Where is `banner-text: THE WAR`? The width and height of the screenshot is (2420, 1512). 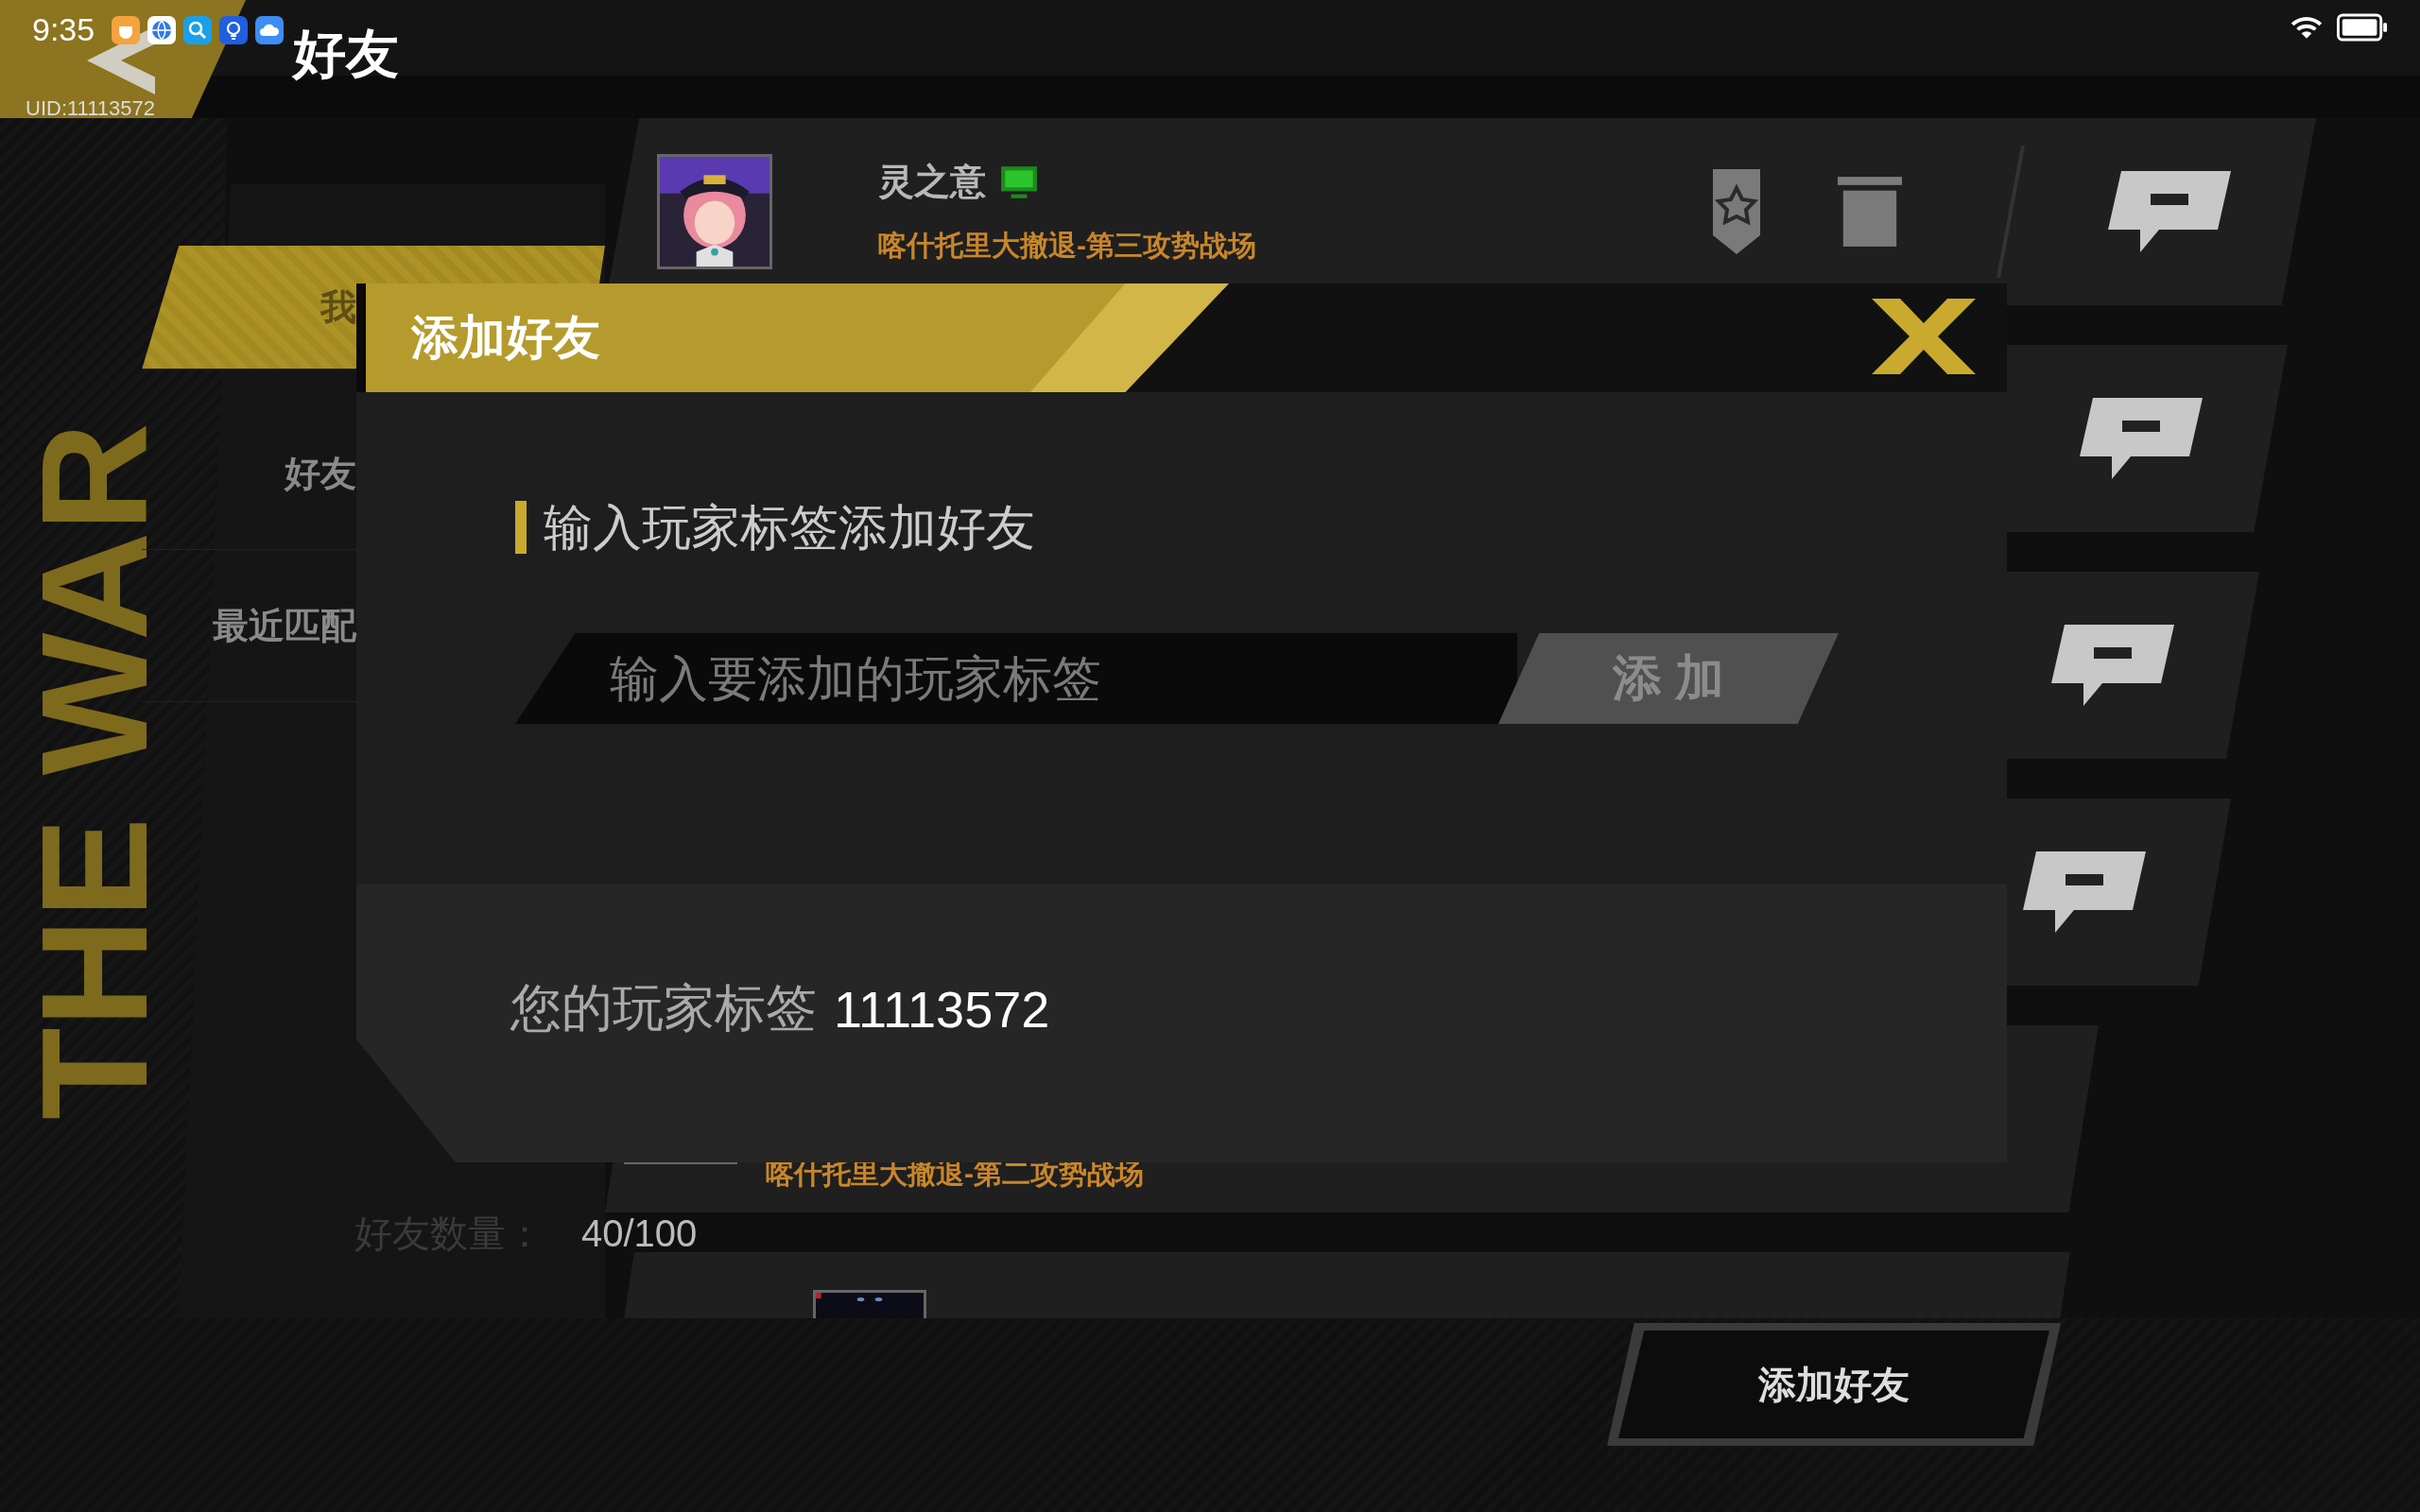 banner-text: THE WAR is located at coordinates (95, 771).